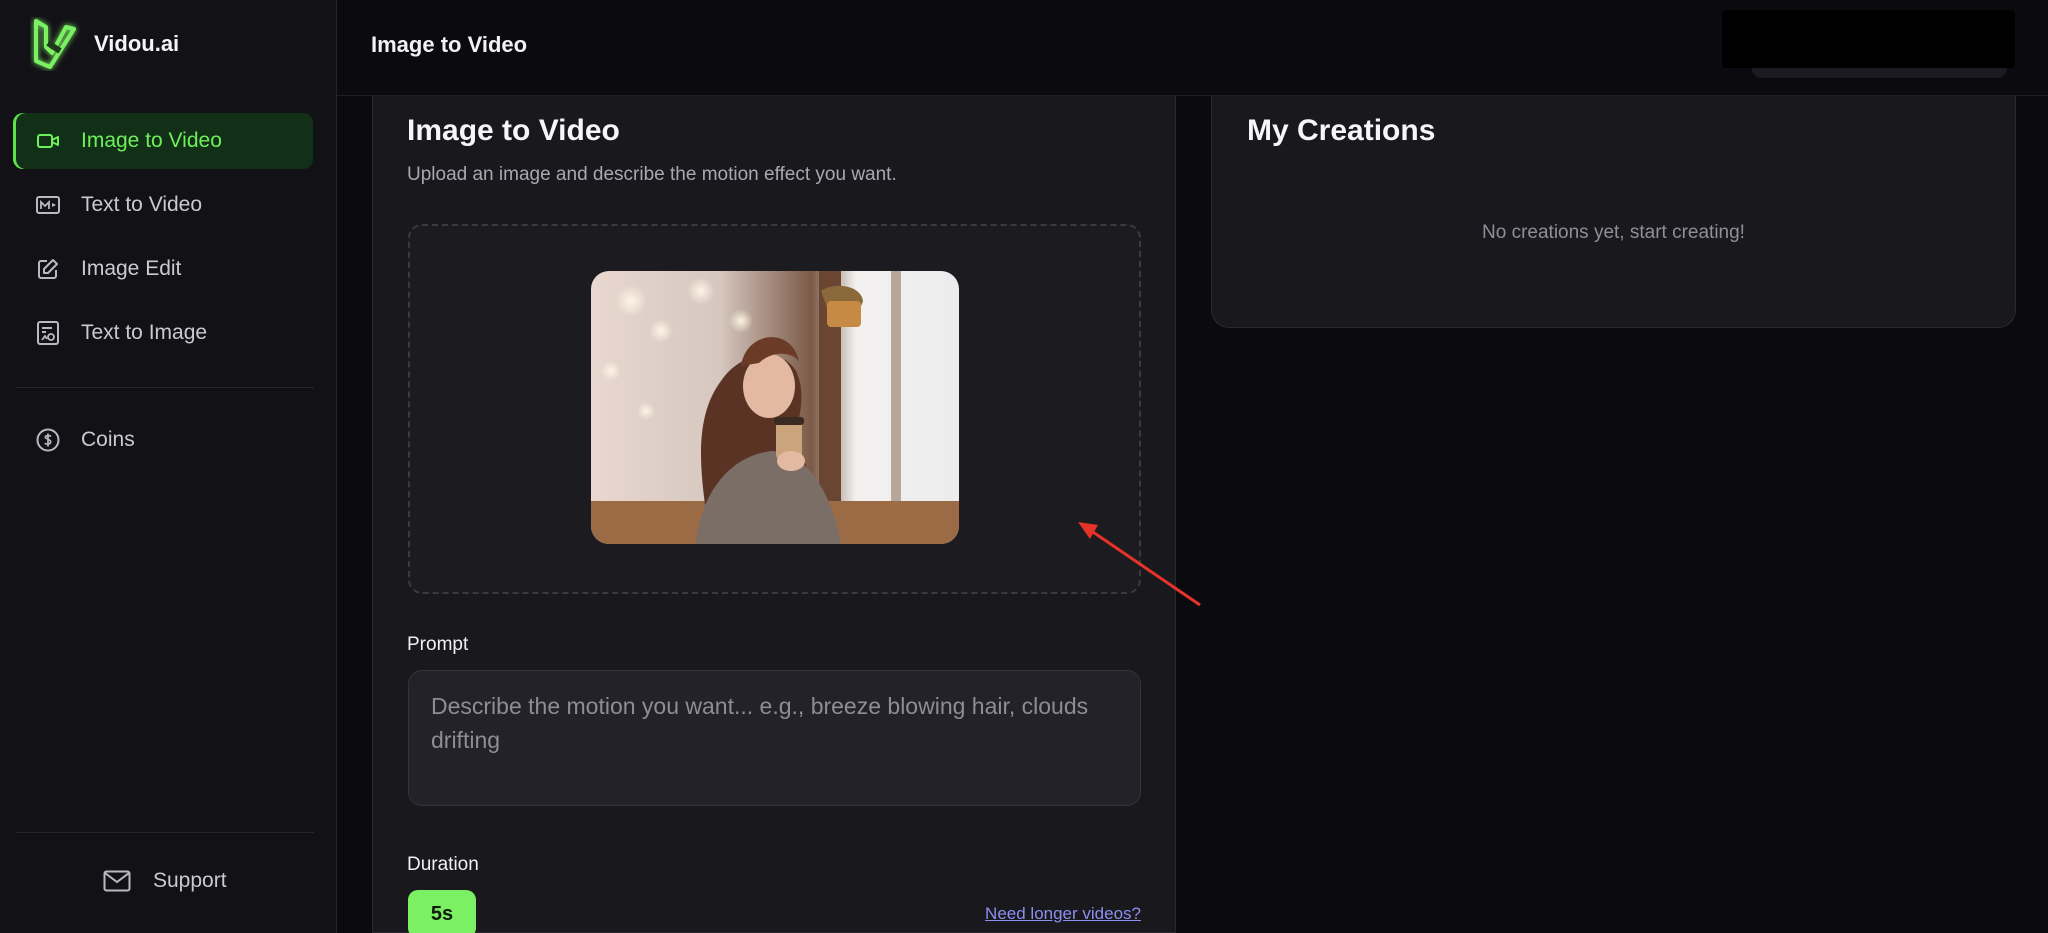  Describe the element at coordinates (1192, 48) in the screenshot. I see `top-header: Image to Video` at that location.